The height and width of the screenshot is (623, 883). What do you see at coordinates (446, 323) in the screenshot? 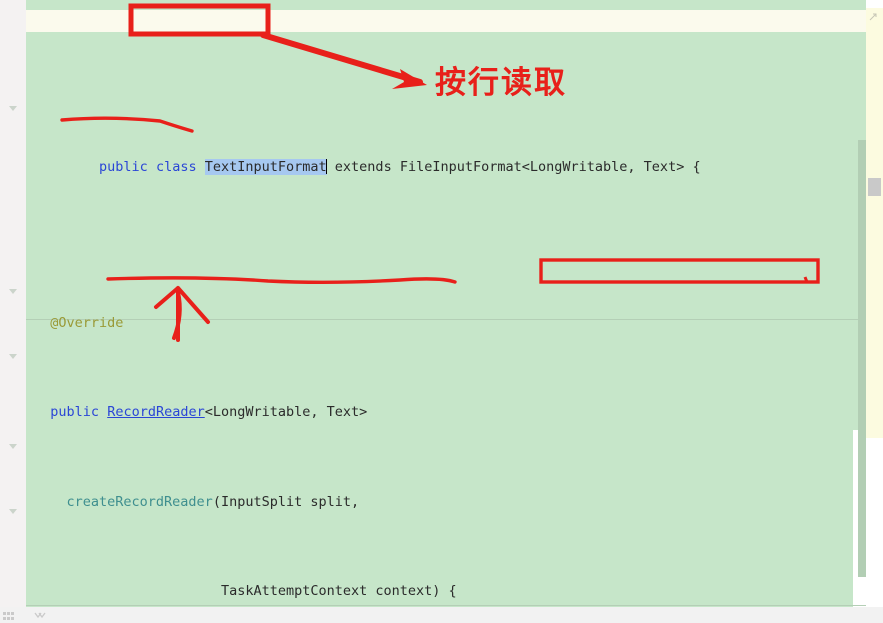
I see `code-line: @Override` at bounding box center [446, 323].